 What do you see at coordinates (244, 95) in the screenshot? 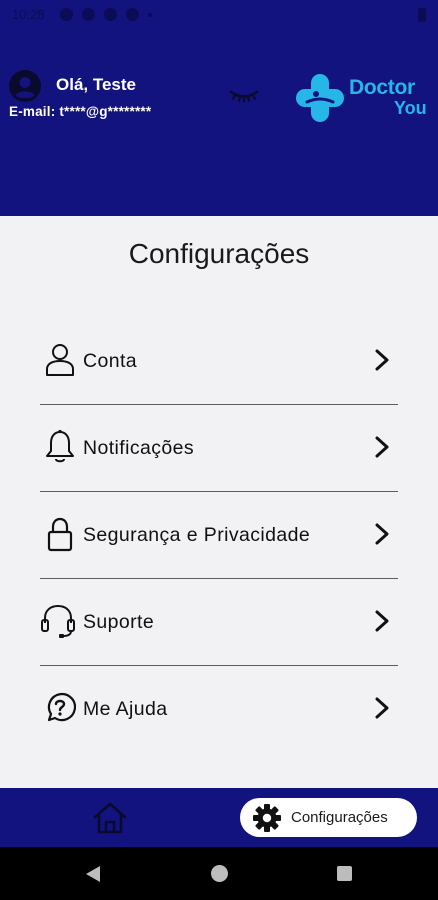
I see `eye-closed-icon` at bounding box center [244, 95].